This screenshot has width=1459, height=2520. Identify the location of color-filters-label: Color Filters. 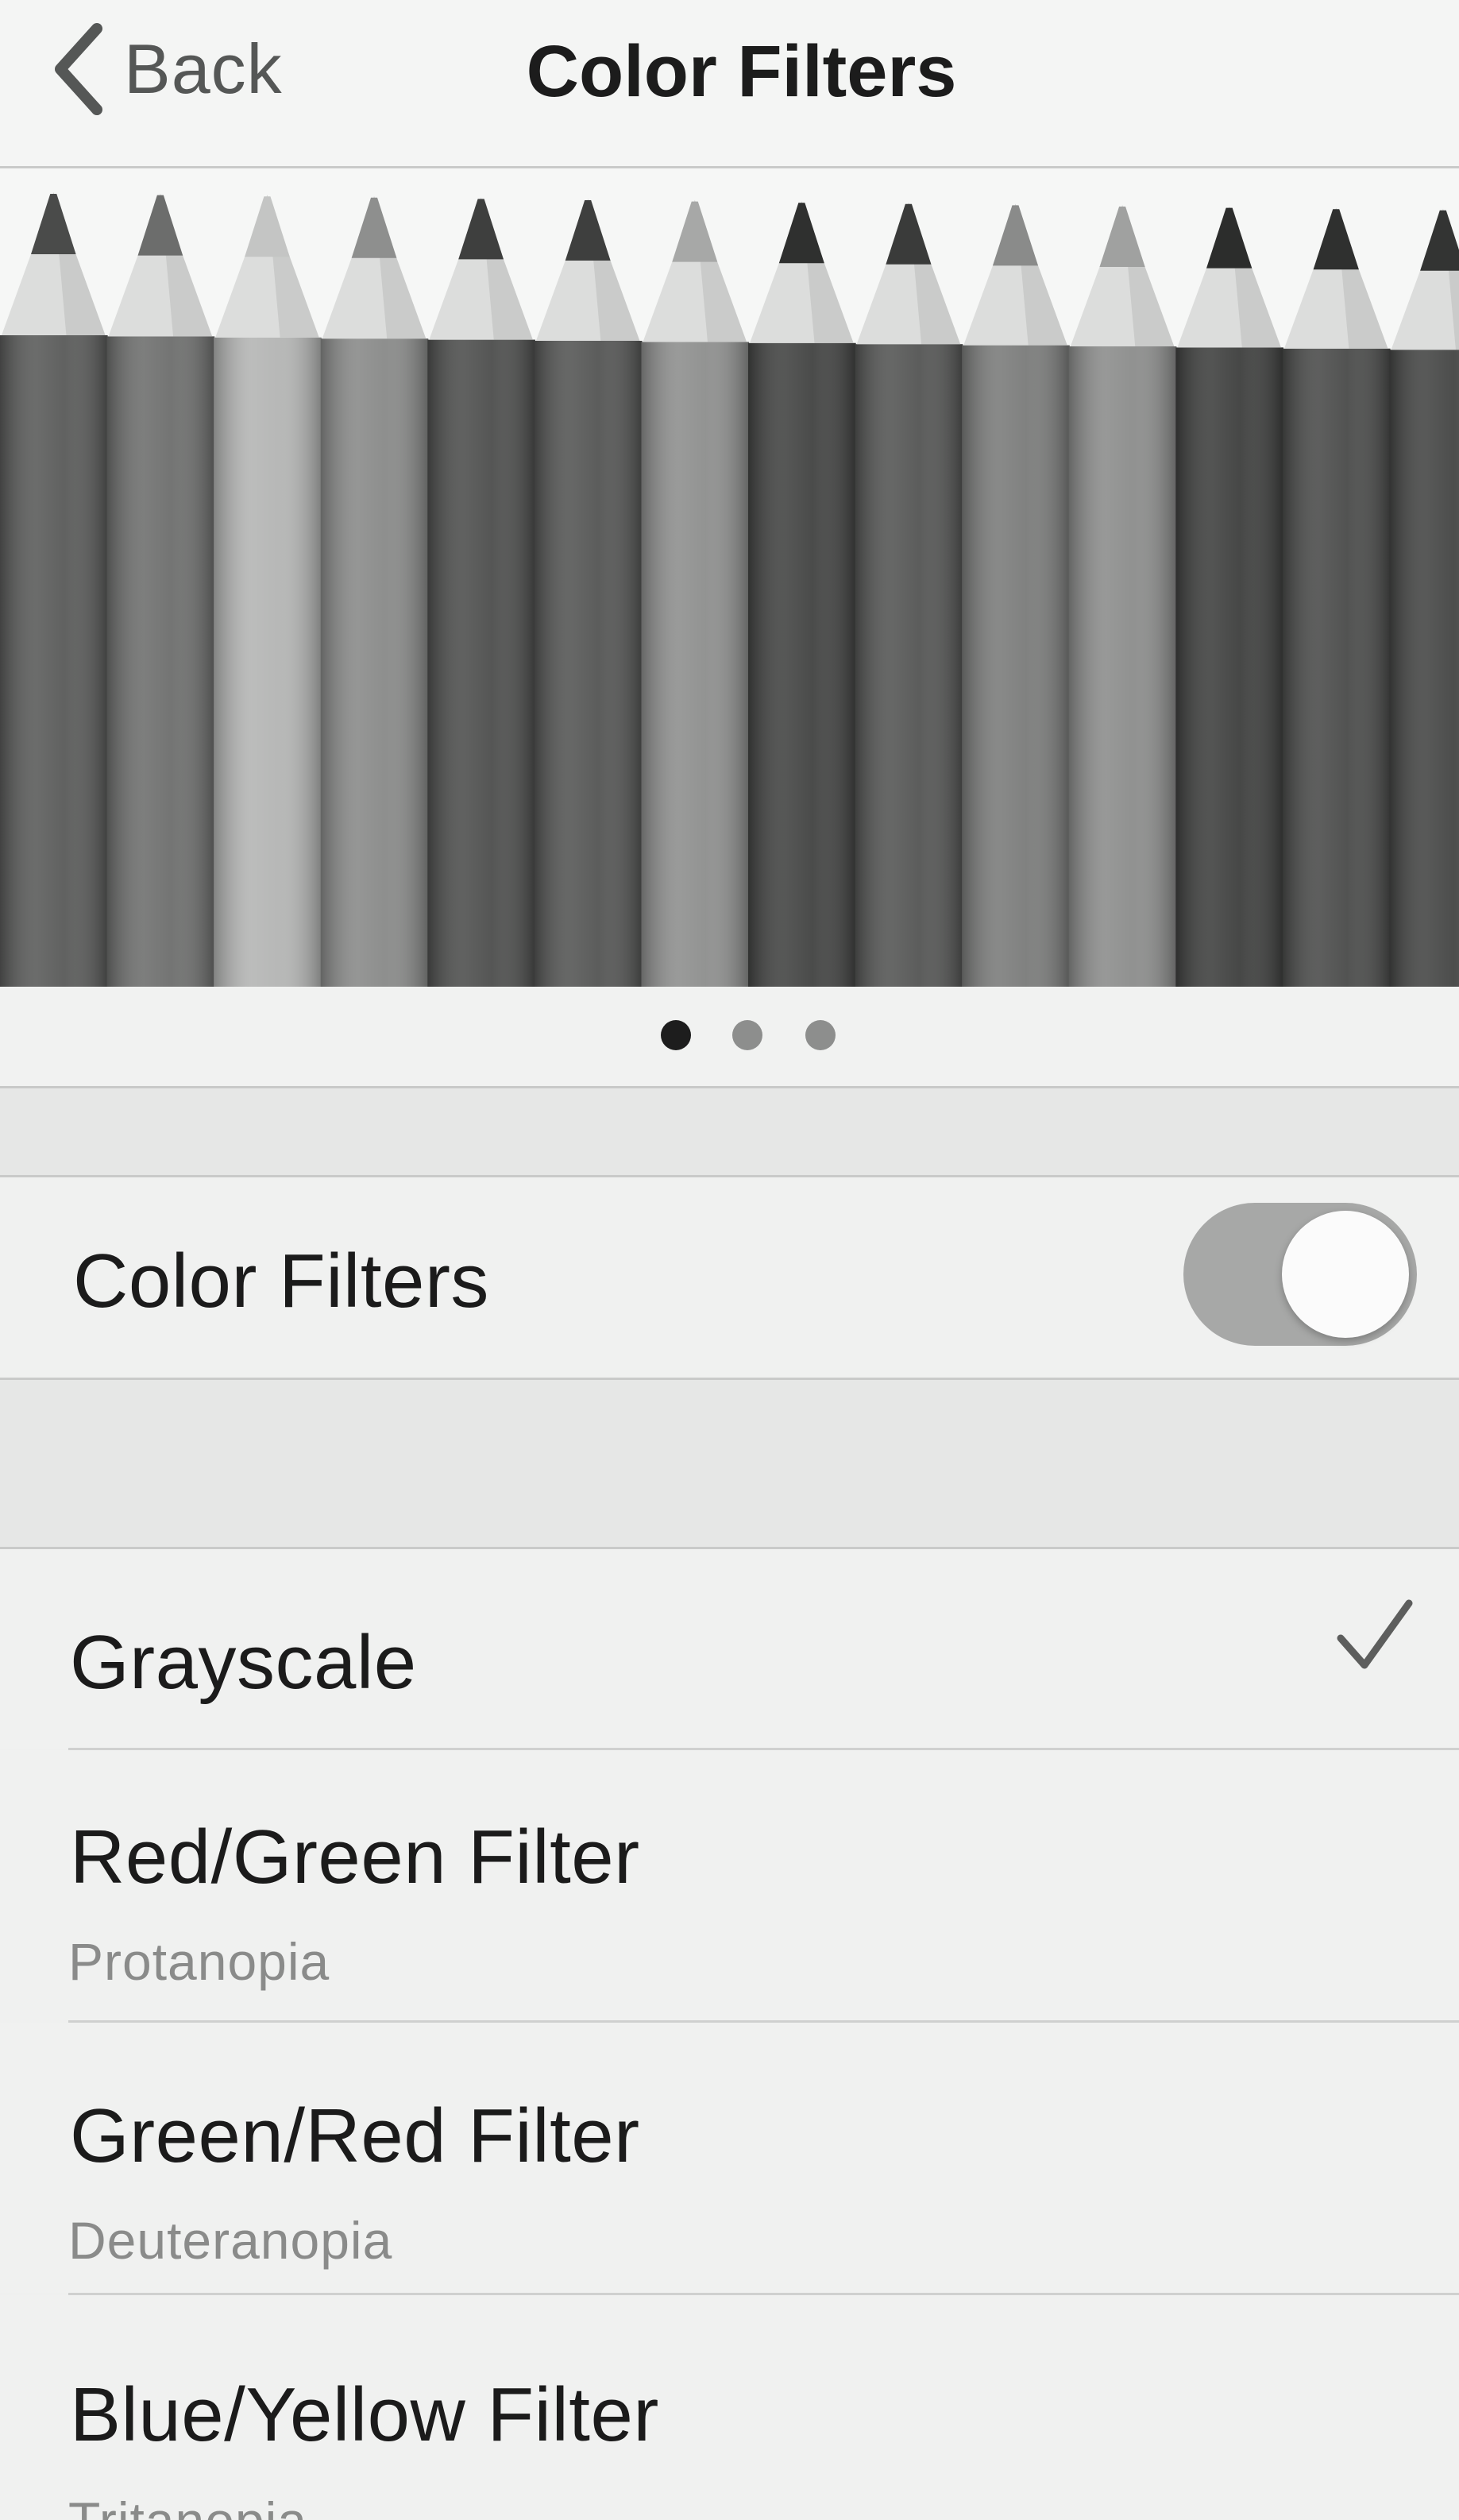
(281, 1281).